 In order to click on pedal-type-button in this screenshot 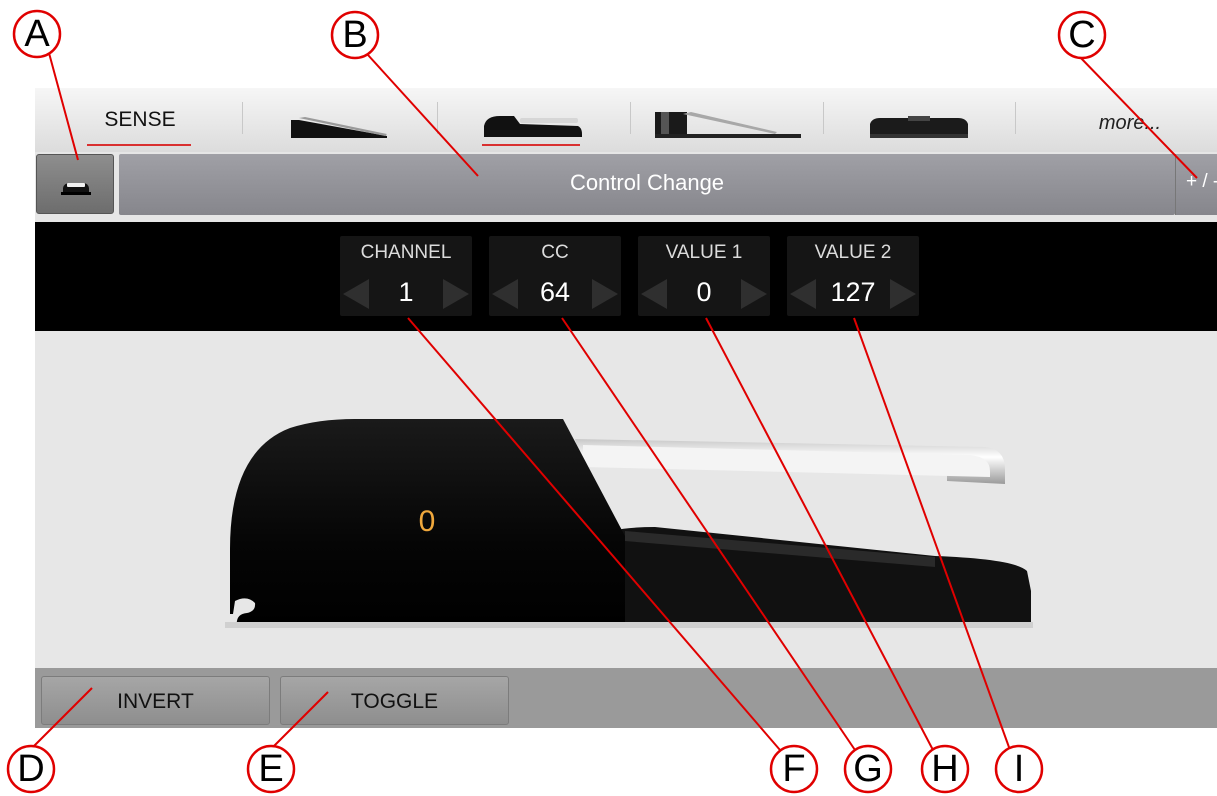, I will do `click(75, 184)`.